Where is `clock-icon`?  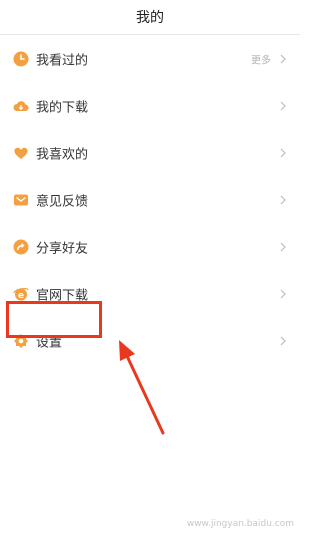 clock-icon is located at coordinates (21, 59).